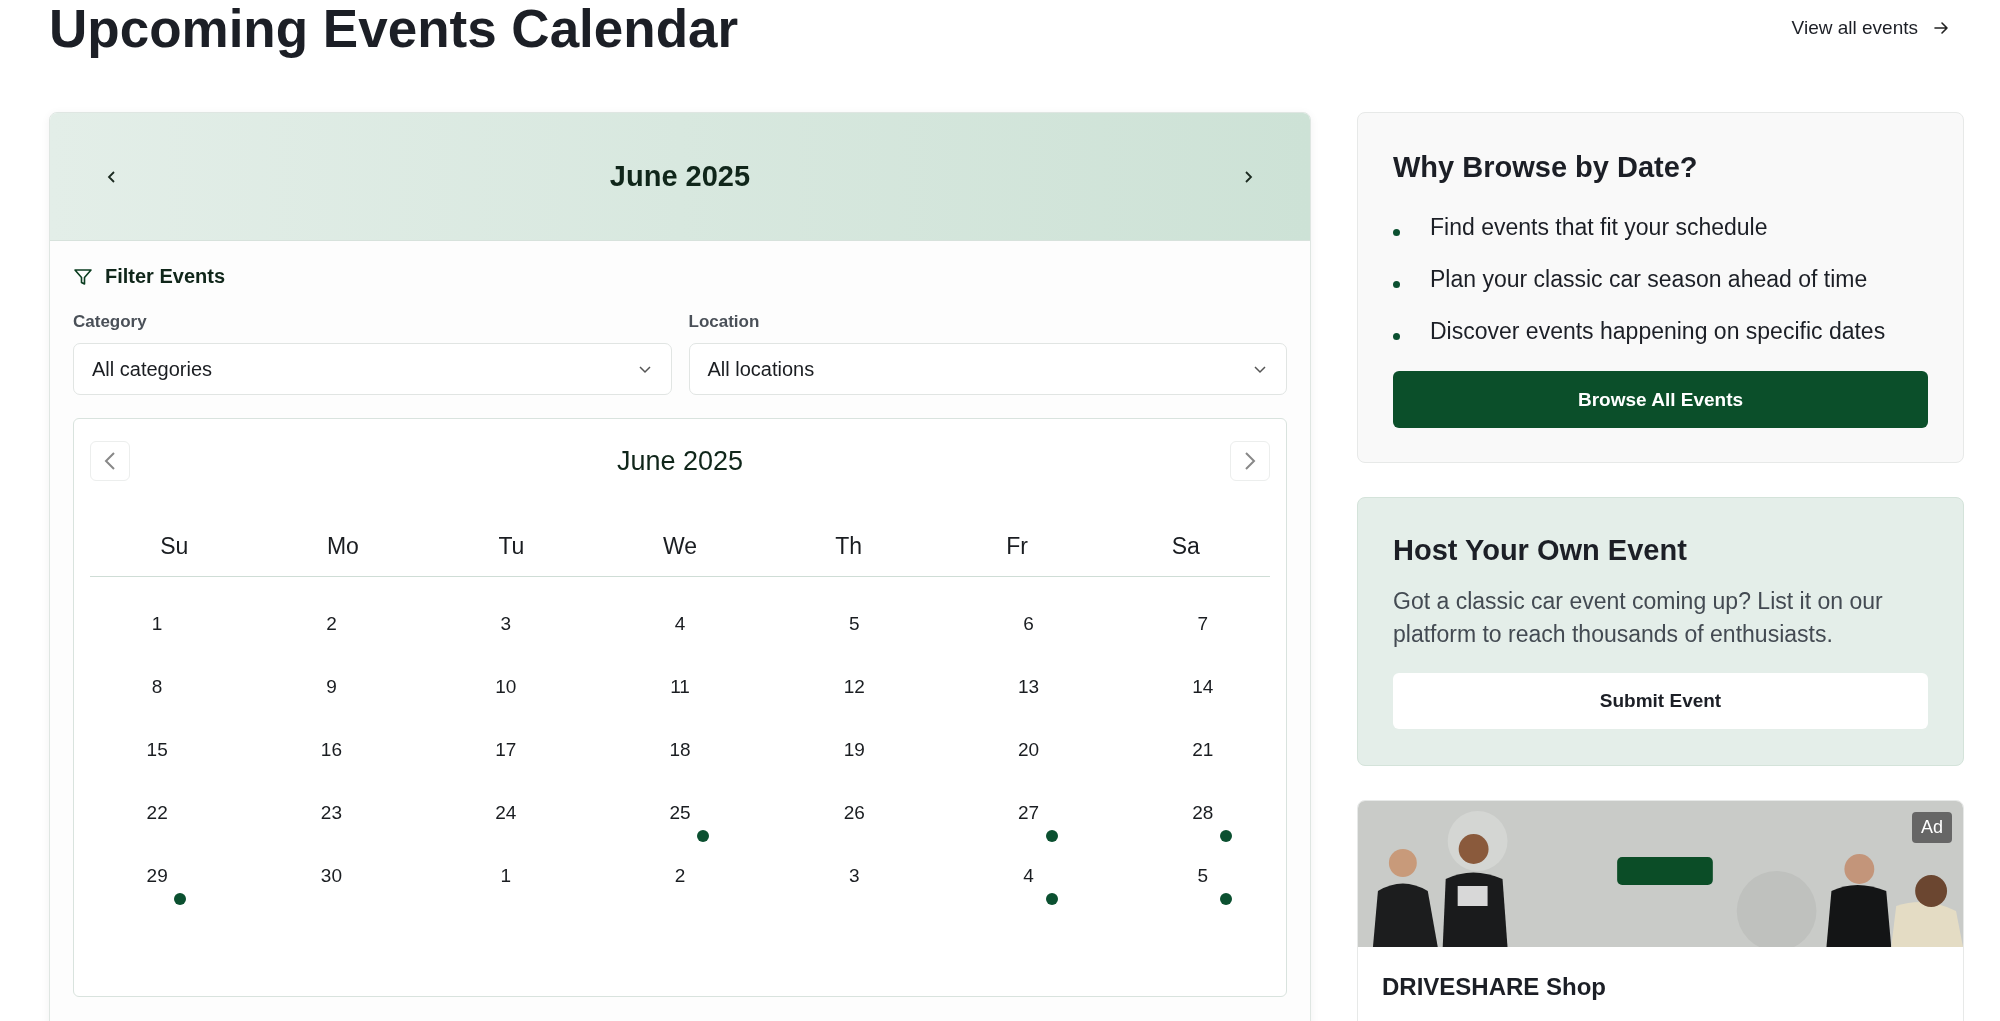 The image size is (2000, 1021). I want to click on calendar-day: 30, so click(331, 883).